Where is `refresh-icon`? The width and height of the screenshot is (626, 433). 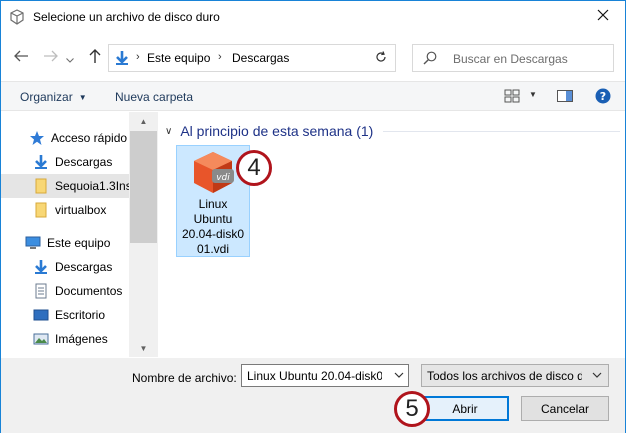 refresh-icon is located at coordinates (381, 58).